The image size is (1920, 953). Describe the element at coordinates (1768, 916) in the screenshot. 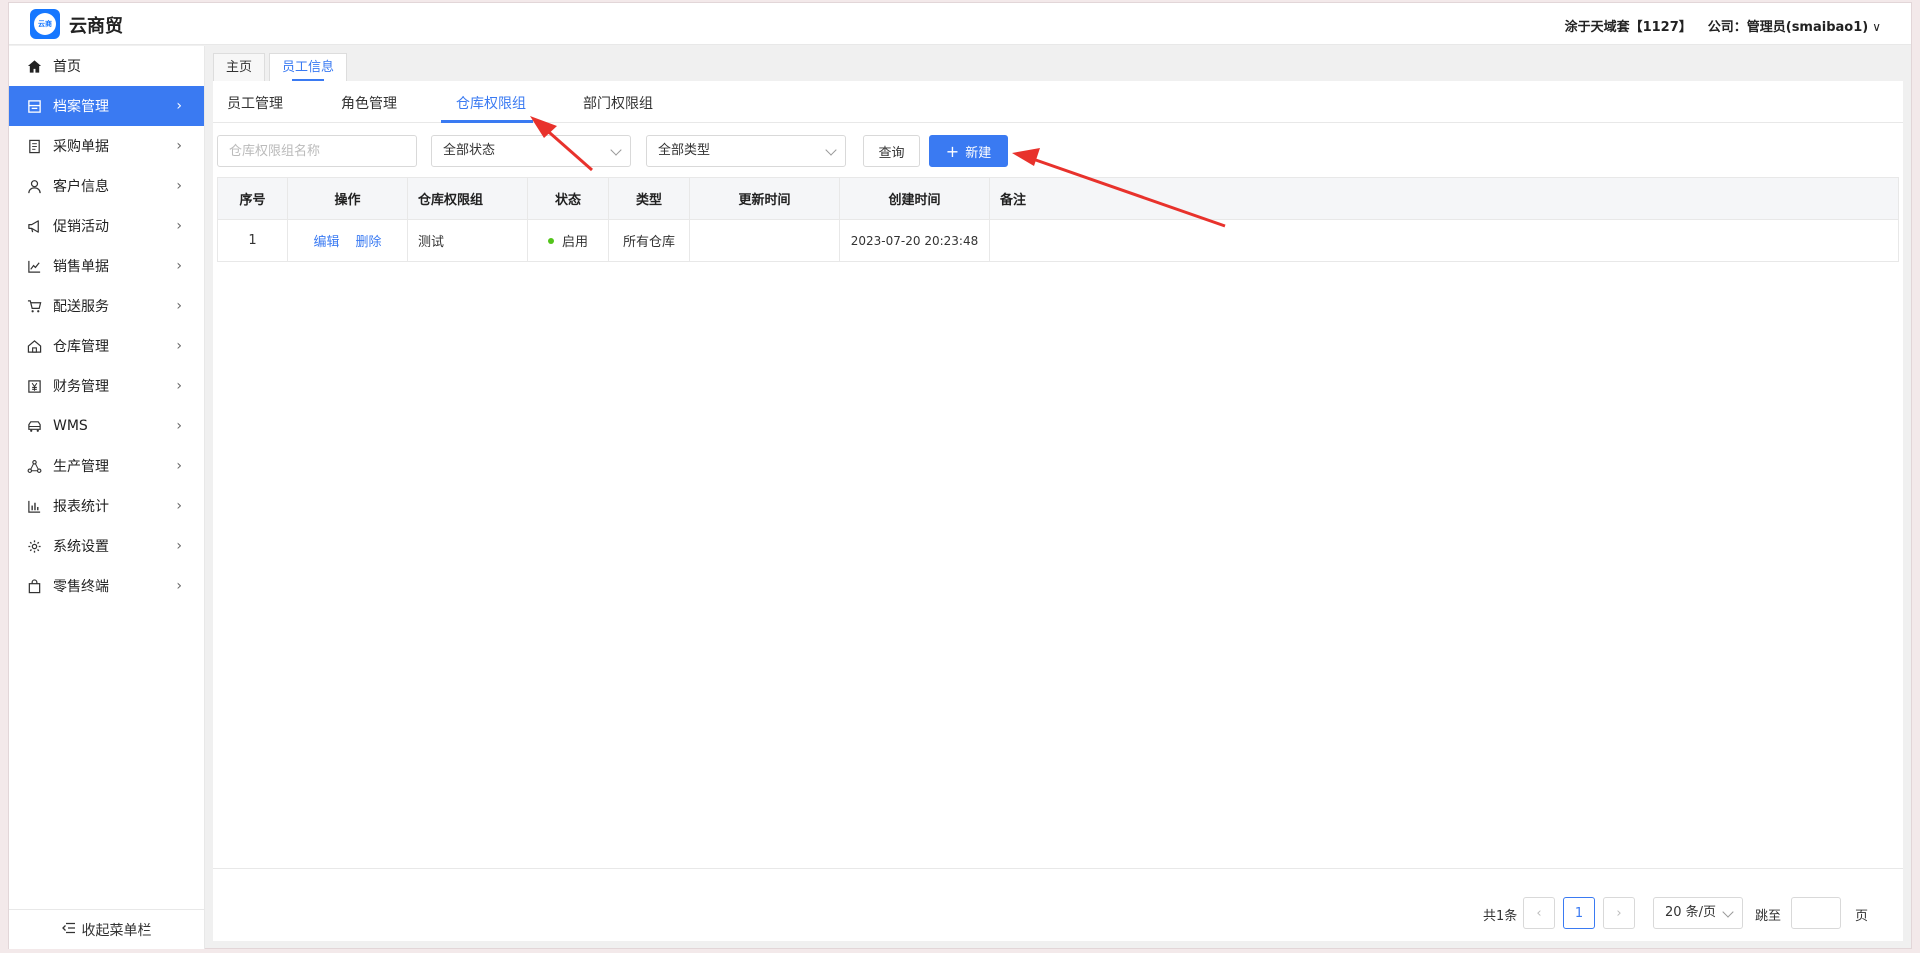

I see `jump-label: 跳至` at that location.